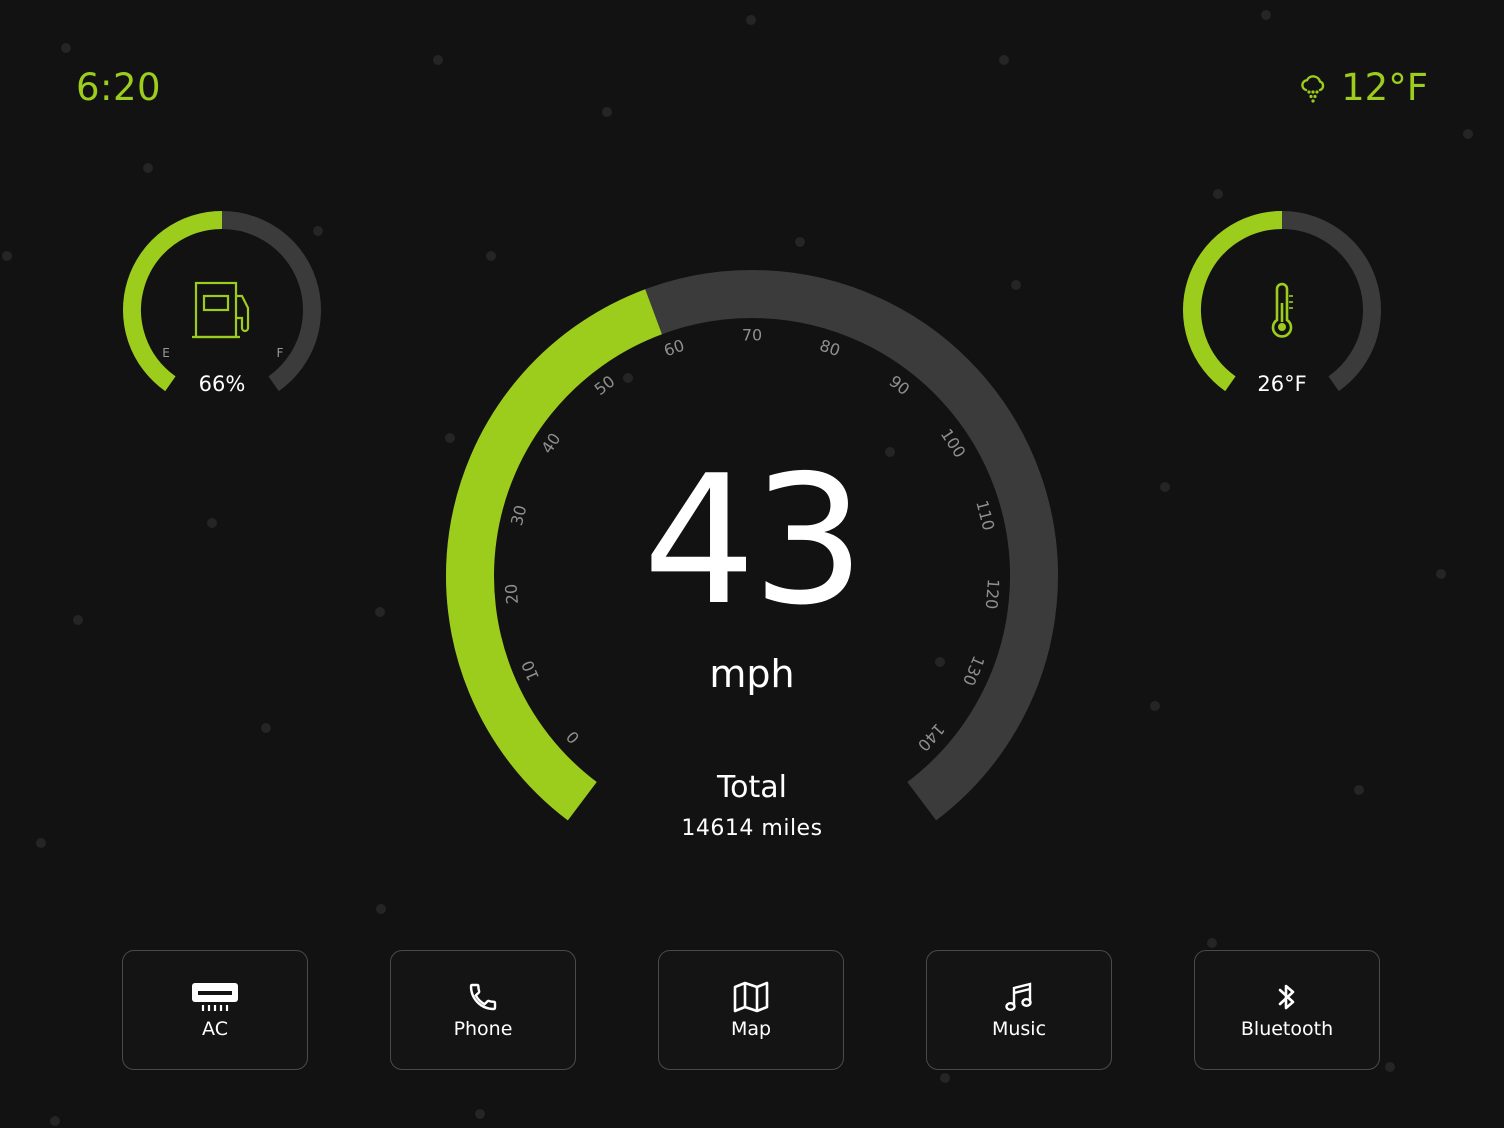  I want to click on map-button: Map, so click(751, 1010).